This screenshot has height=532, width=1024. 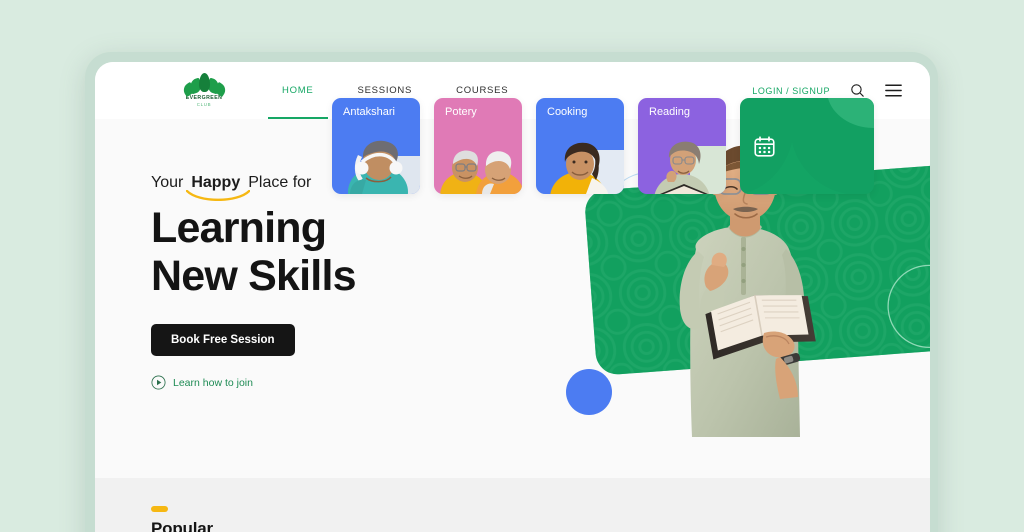 I want to click on popular-card-reading: Reading, so click(x=682, y=146).